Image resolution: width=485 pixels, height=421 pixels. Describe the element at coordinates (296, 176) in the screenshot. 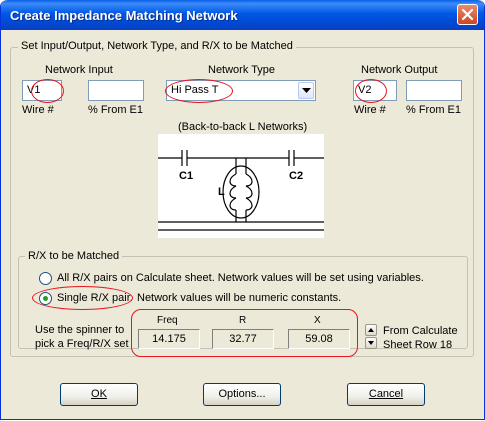

I see `c2-label: C2` at that location.